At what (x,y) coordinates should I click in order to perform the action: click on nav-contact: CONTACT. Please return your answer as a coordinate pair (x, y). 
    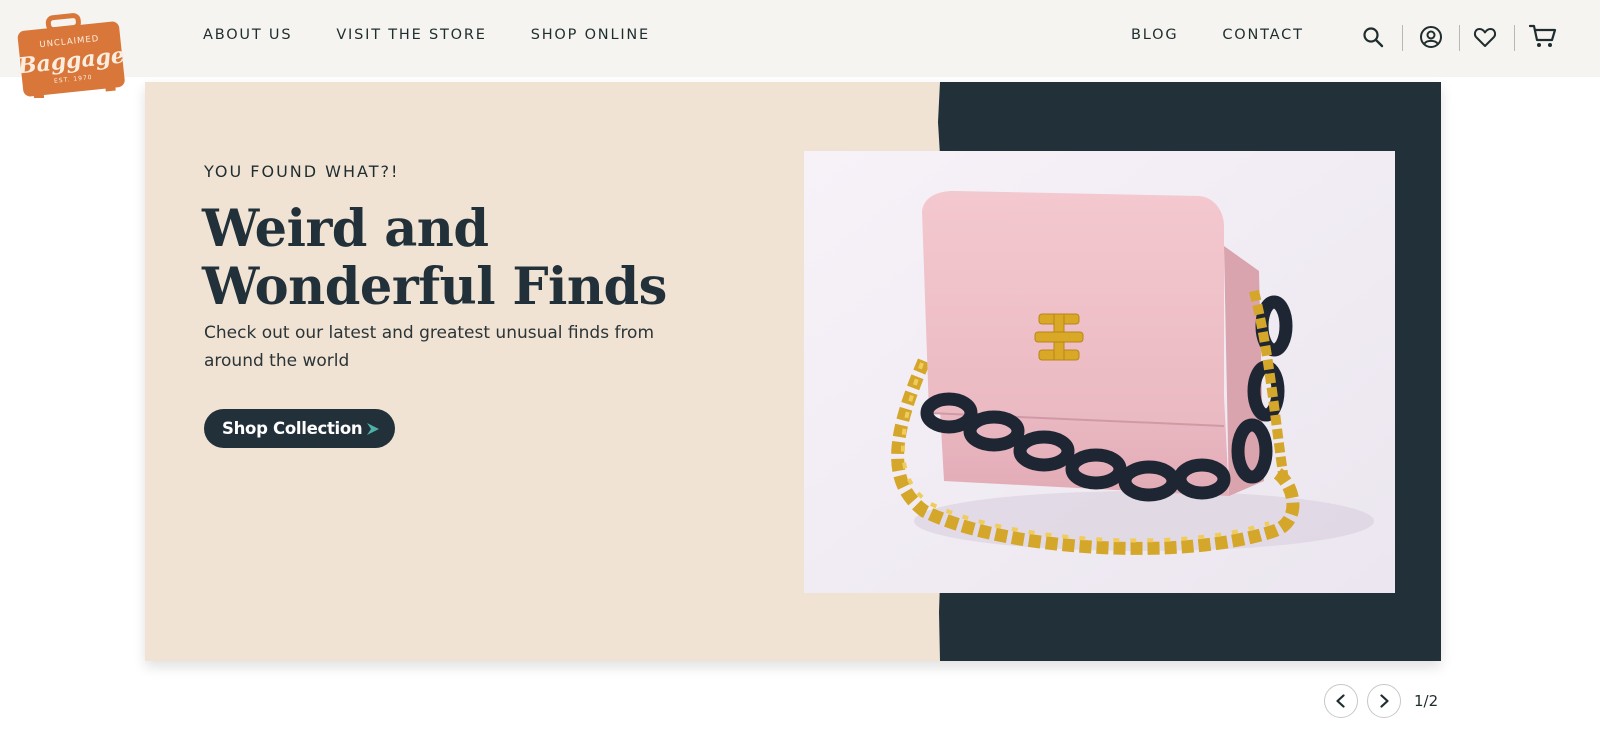
    Looking at the image, I should click on (1262, 35).